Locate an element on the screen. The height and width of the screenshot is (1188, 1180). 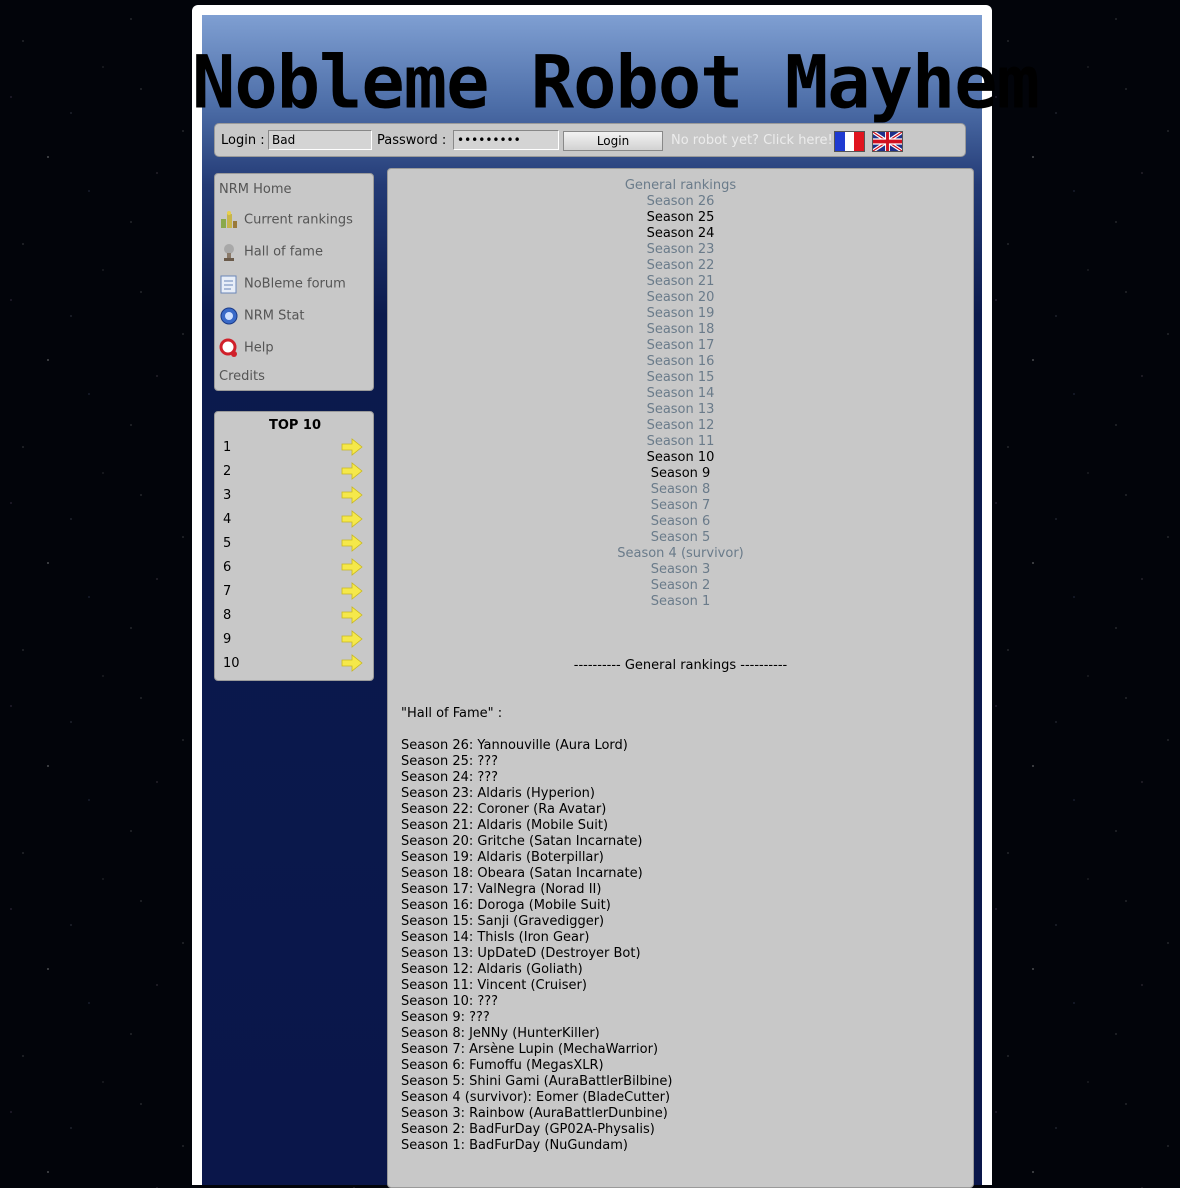
season-link: Season 26 is located at coordinates (680, 202).